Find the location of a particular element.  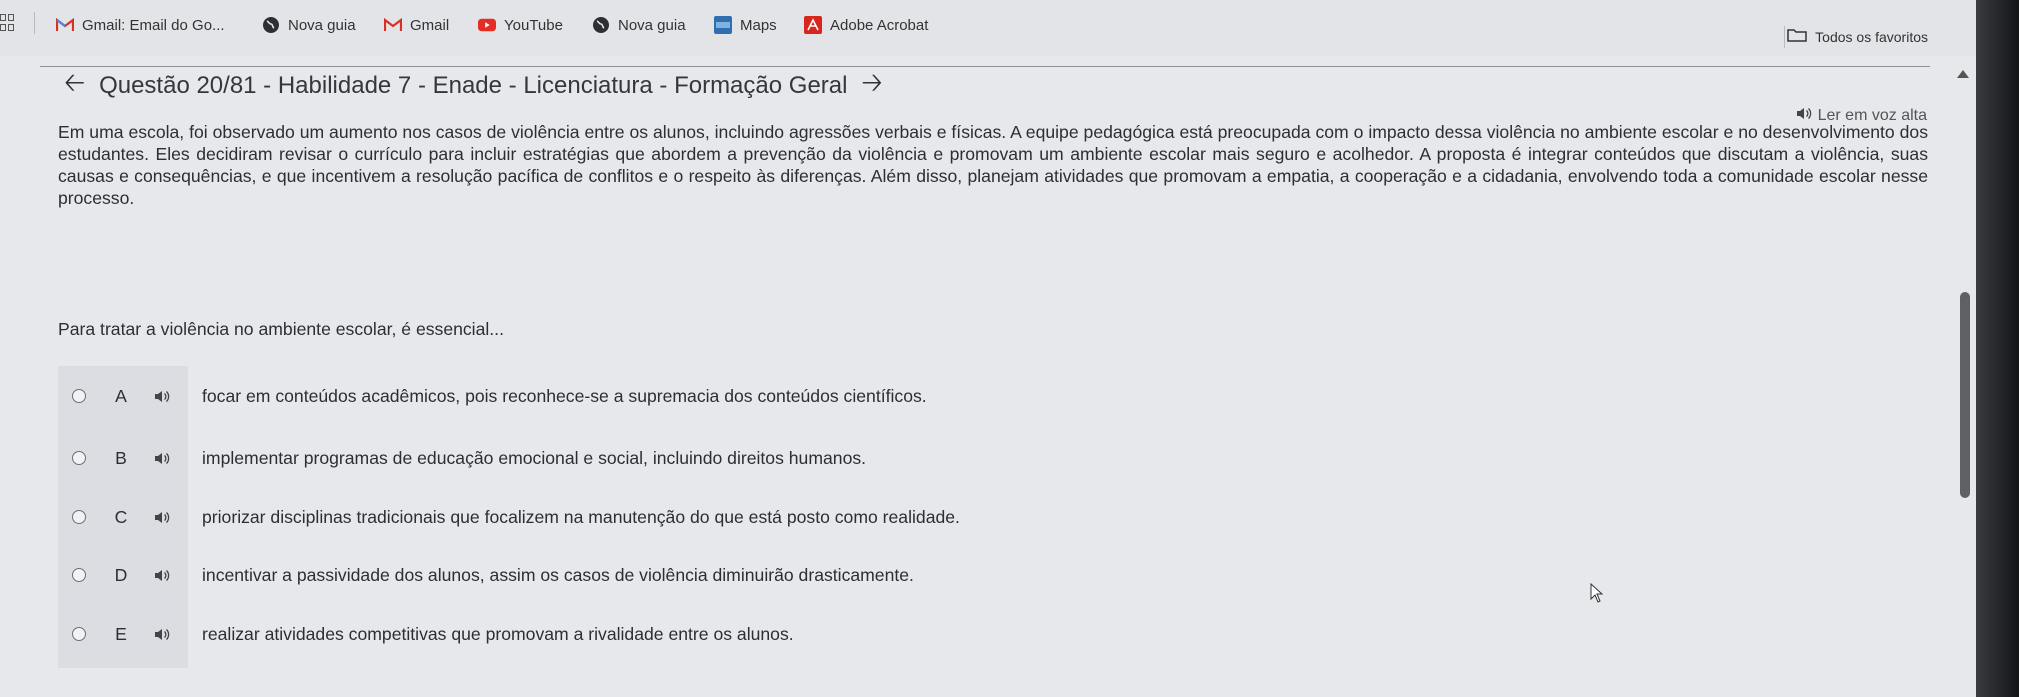

option-letter: A is located at coordinates (121, 395).